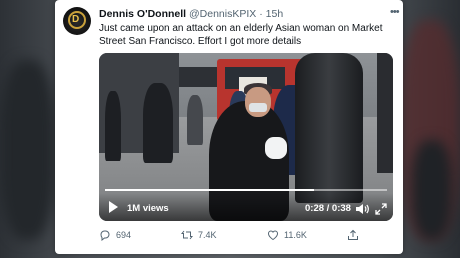 This screenshot has height=258, width=460. I want to click on tweet-header: Dennis O'Donnell @DennisKPIX · 15h, so click(191, 14).